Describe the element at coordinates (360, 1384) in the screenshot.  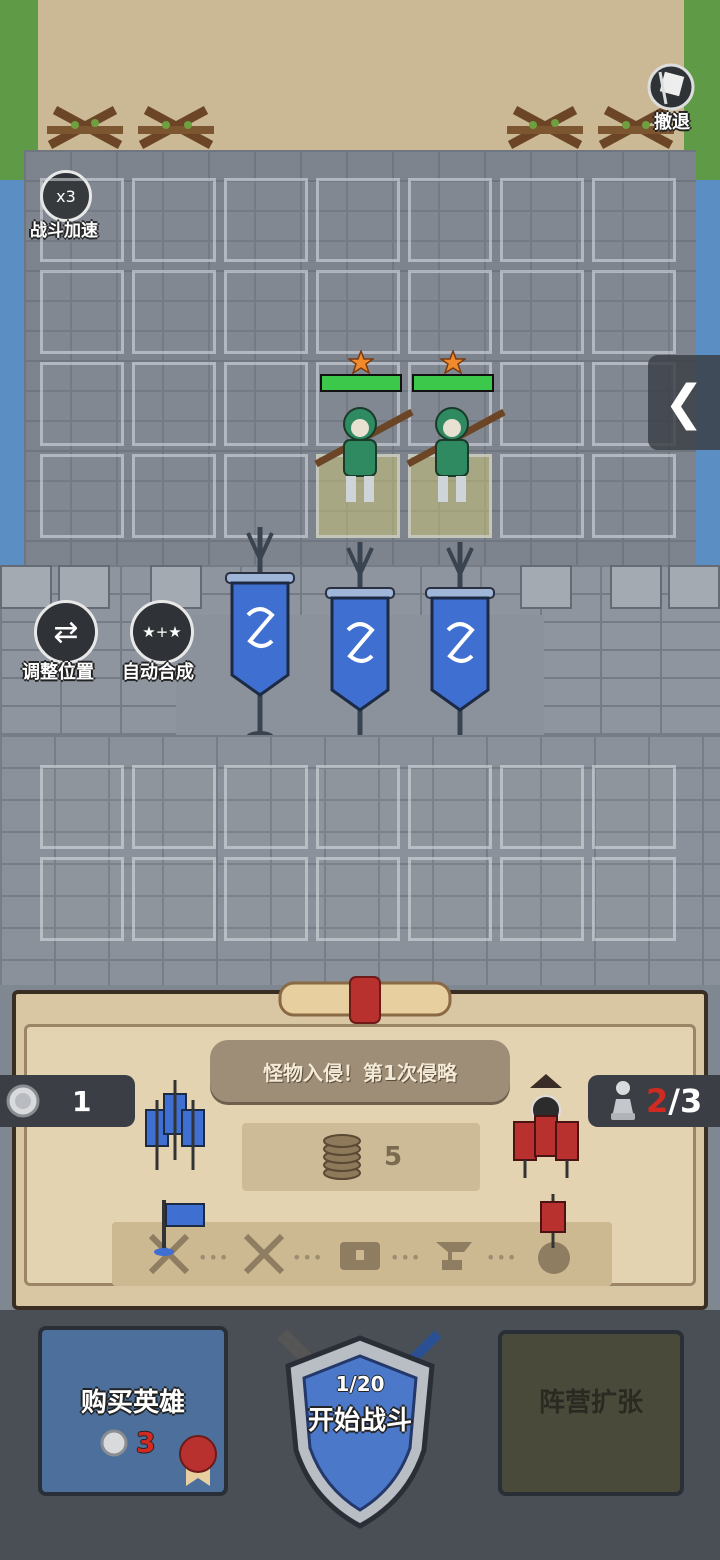
I see `battle-progress: 1/20` at that location.